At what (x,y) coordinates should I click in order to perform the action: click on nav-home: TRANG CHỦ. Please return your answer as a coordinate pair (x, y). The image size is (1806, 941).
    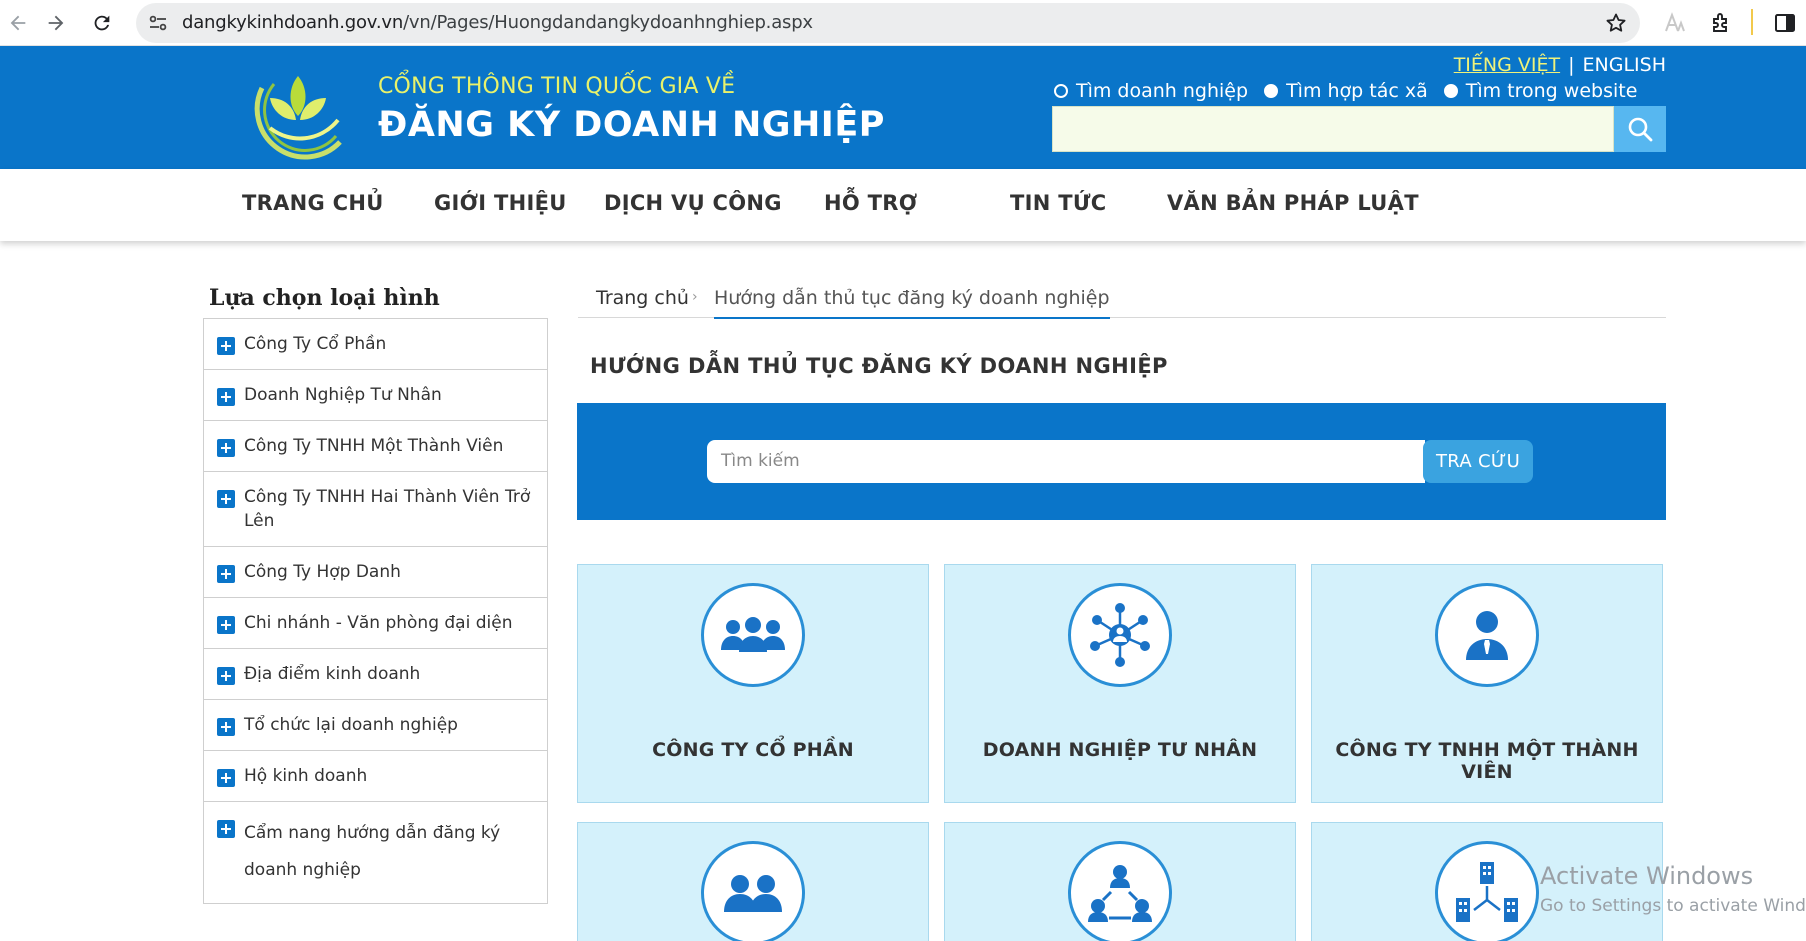
    Looking at the image, I should click on (313, 203).